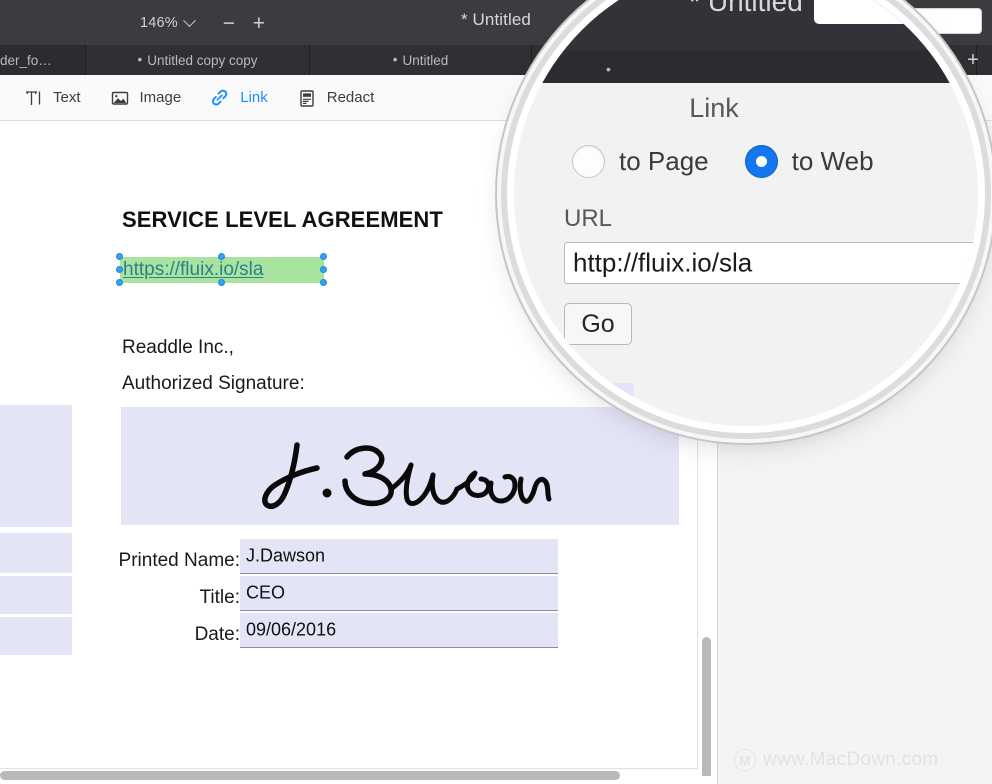 This screenshot has height=784, width=992. What do you see at coordinates (425, 60) in the screenshot?
I see `tab-label-2: Untitled` at bounding box center [425, 60].